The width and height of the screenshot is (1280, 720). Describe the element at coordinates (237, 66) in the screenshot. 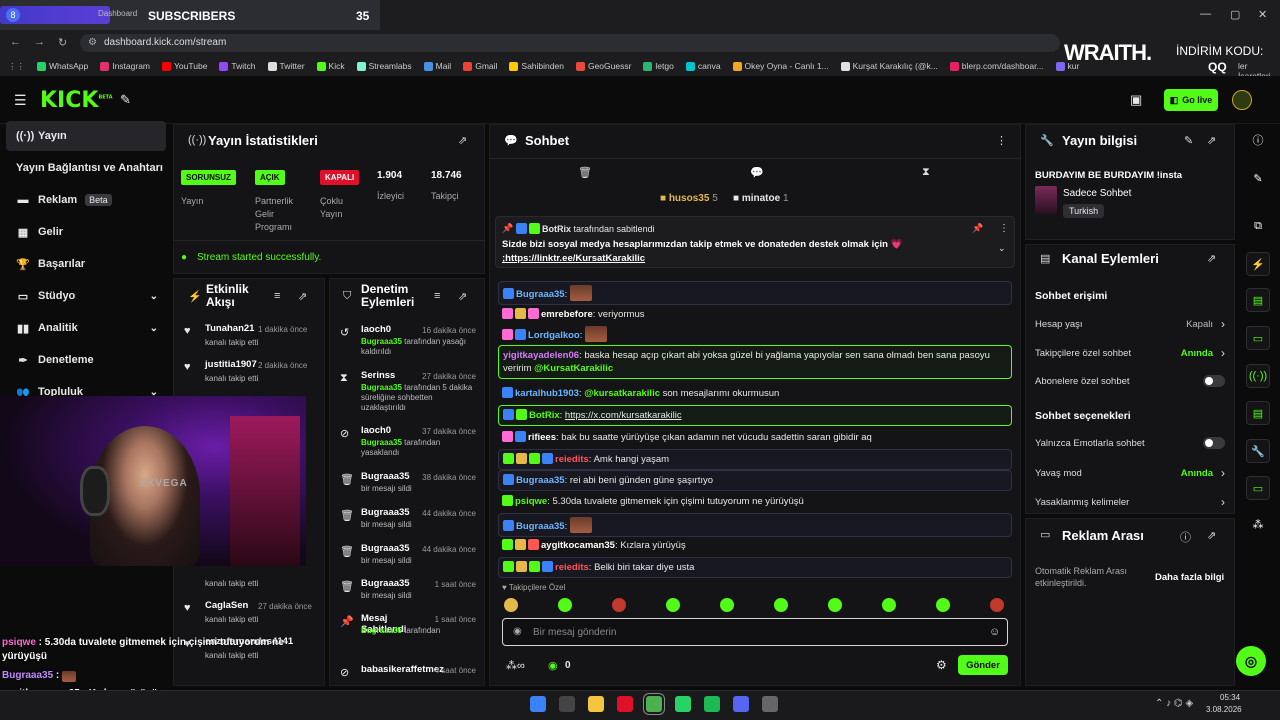

I see `bookmark-item: Twitch` at that location.